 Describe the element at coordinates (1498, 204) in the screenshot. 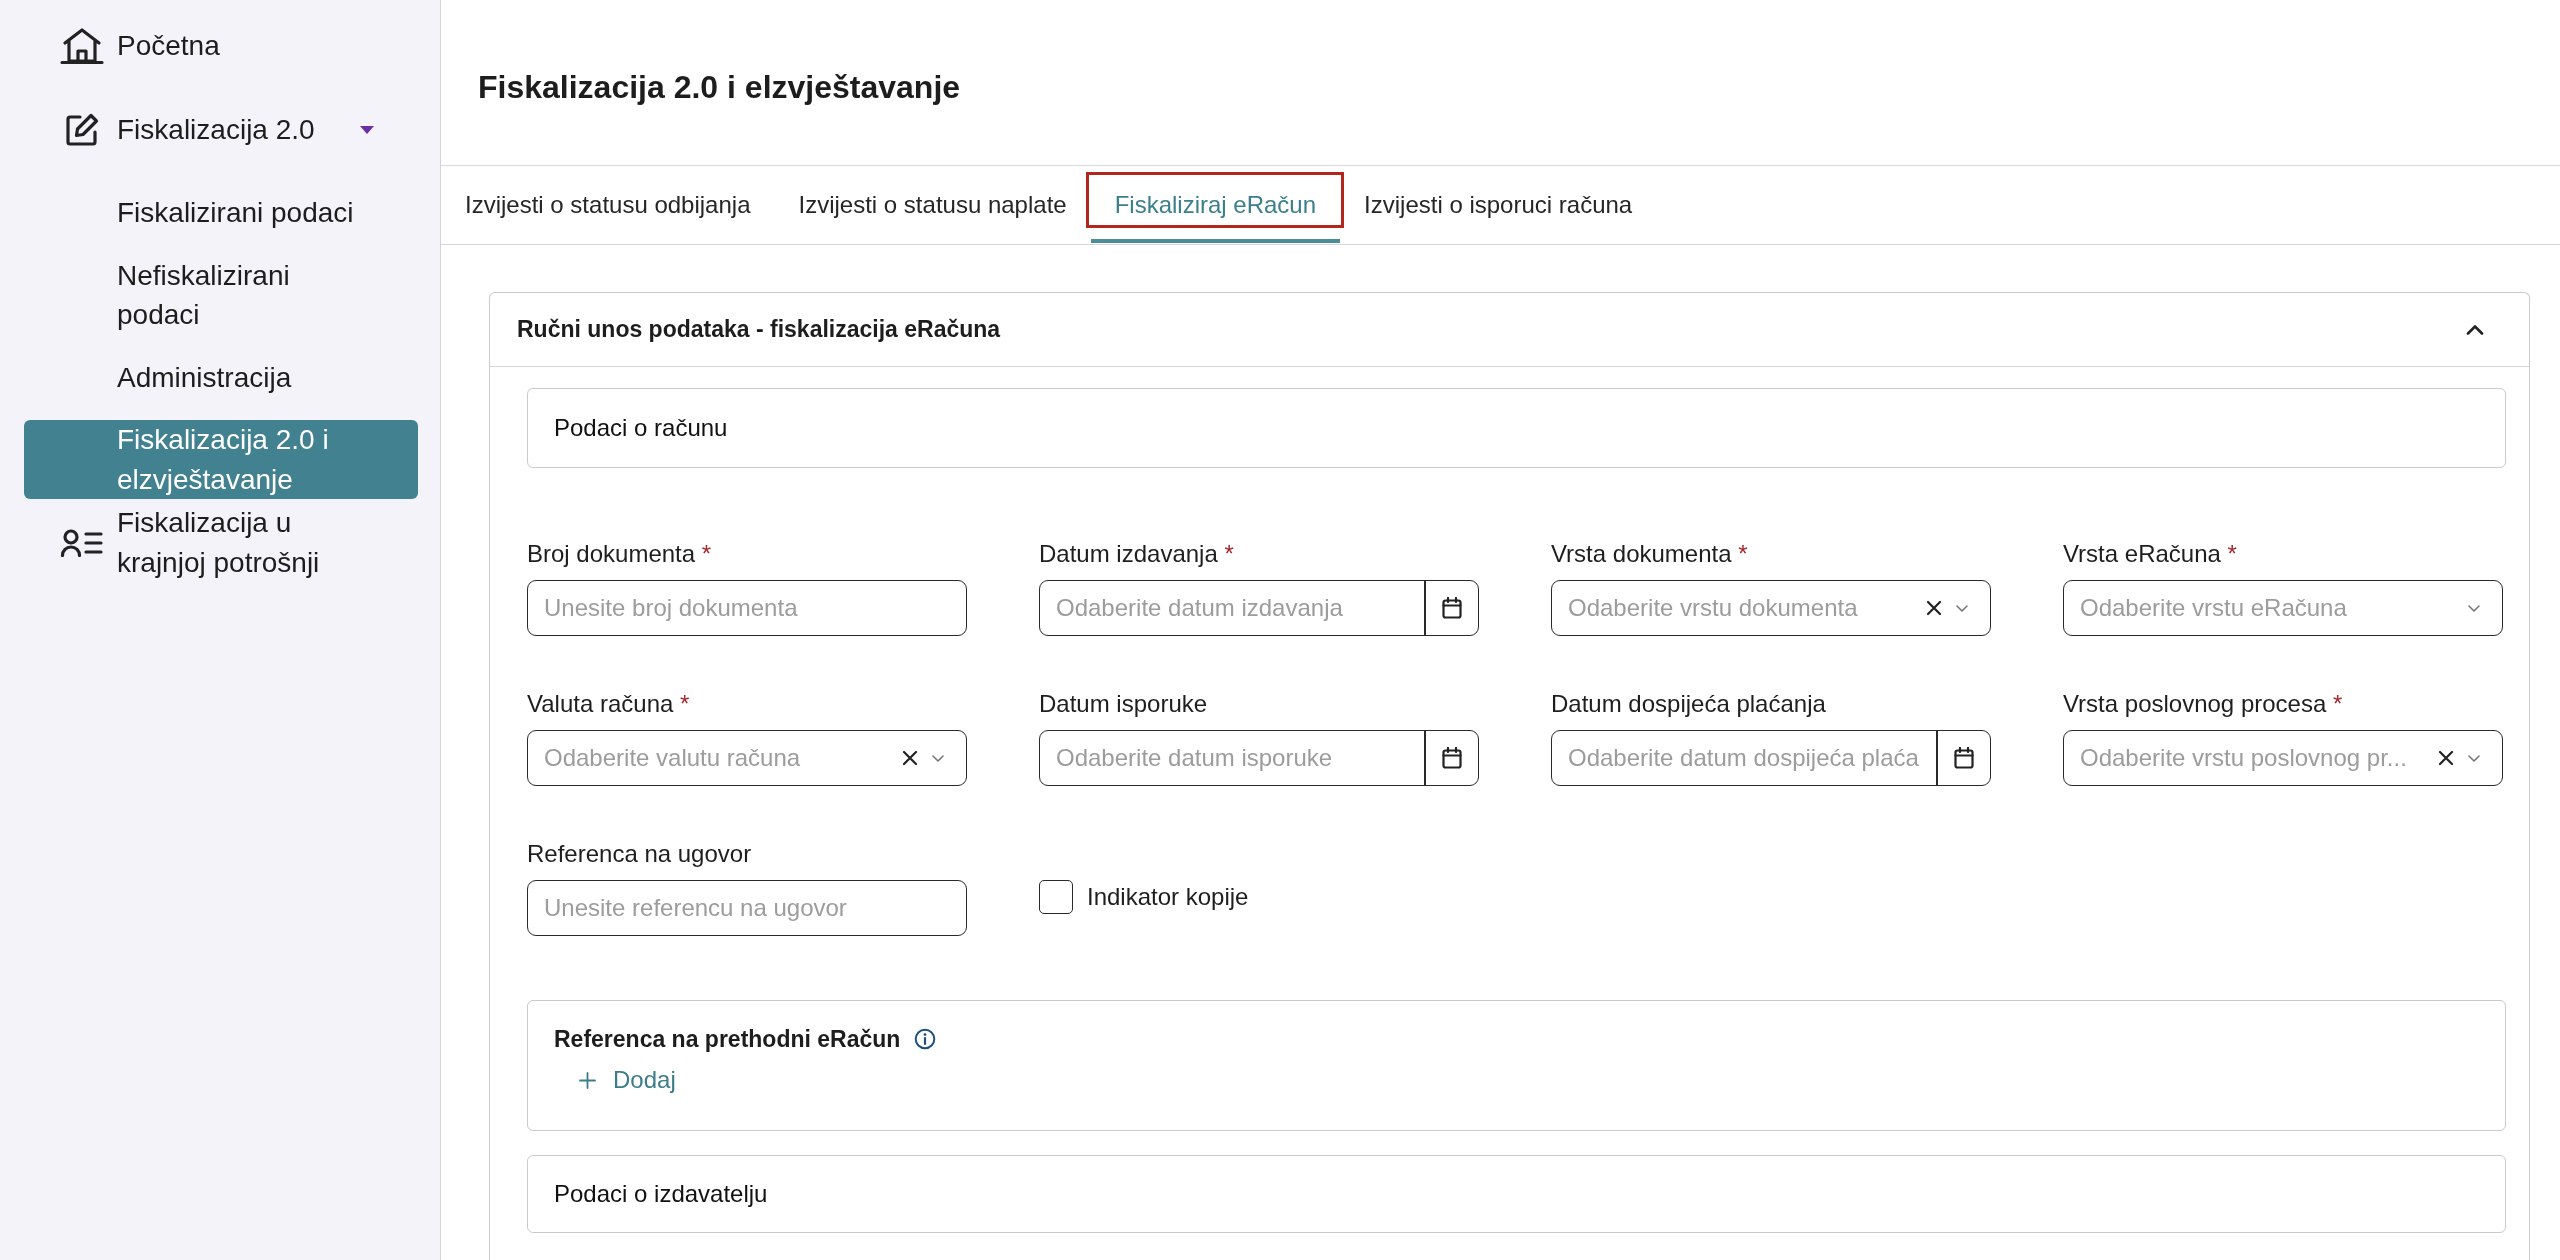

I see `tab: Izvijesti o isporuci računa` at that location.